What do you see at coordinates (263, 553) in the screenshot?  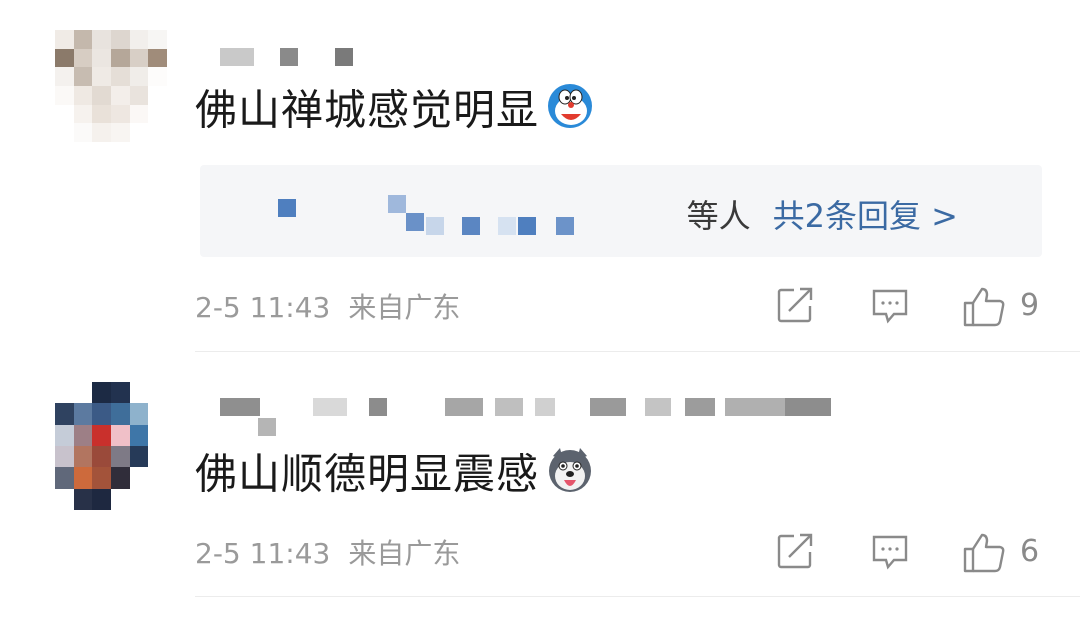 I see `comment-date: 2-5 11:43` at bounding box center [263, 553].